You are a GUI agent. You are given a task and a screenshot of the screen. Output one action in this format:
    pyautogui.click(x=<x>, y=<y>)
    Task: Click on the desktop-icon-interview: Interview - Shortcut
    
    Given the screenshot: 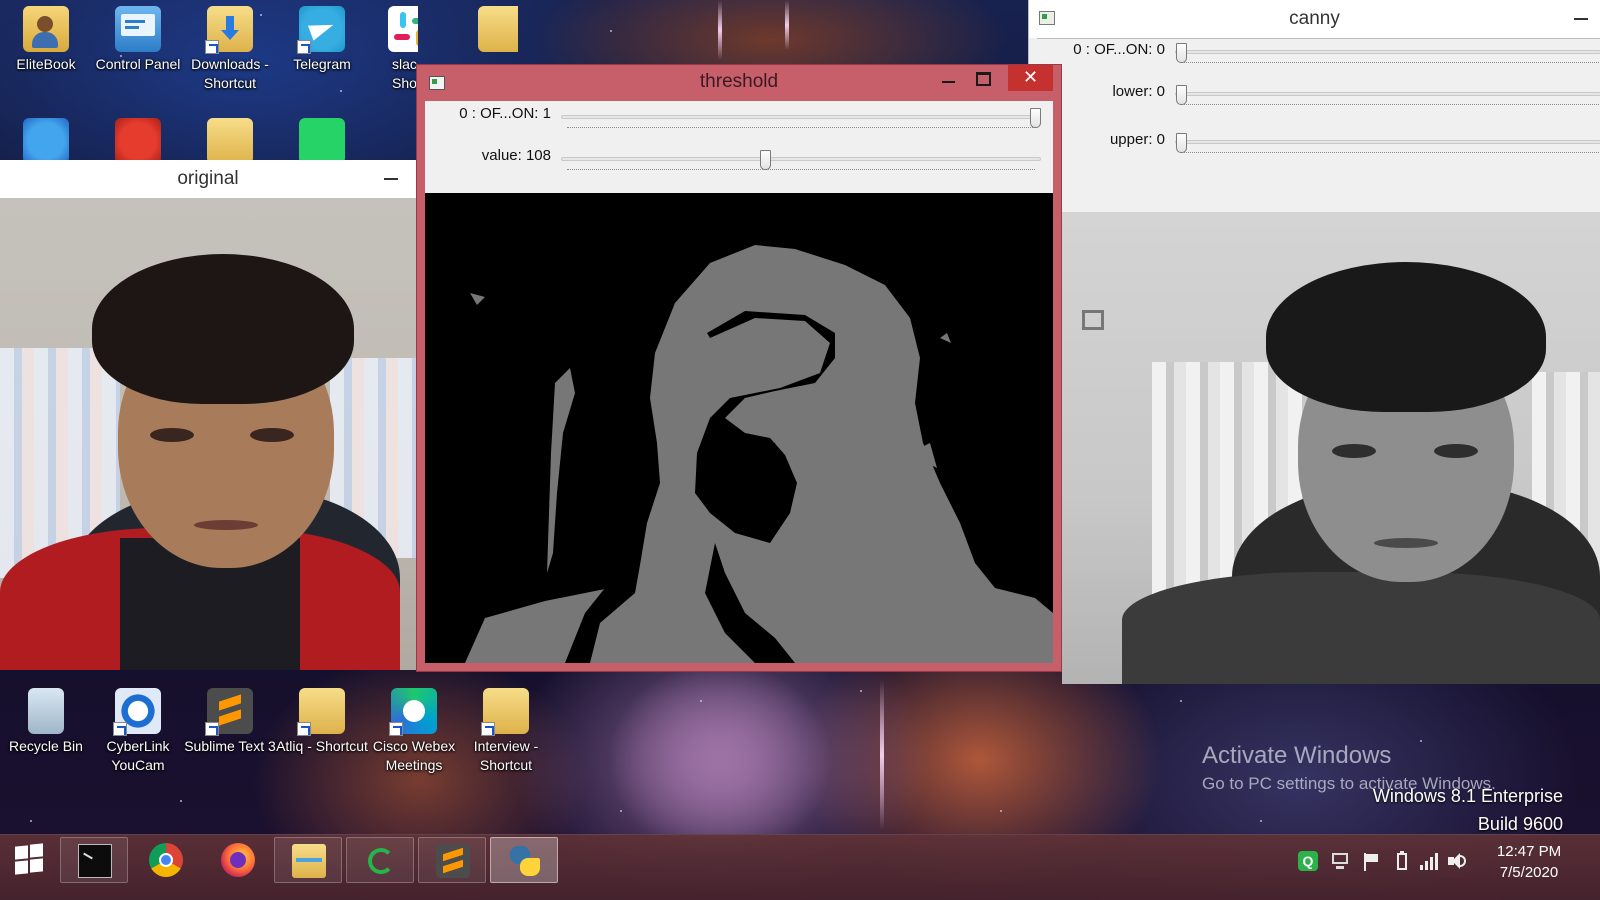 What is the action you would take?
    pyautogui.click(x=506, y=731)
    